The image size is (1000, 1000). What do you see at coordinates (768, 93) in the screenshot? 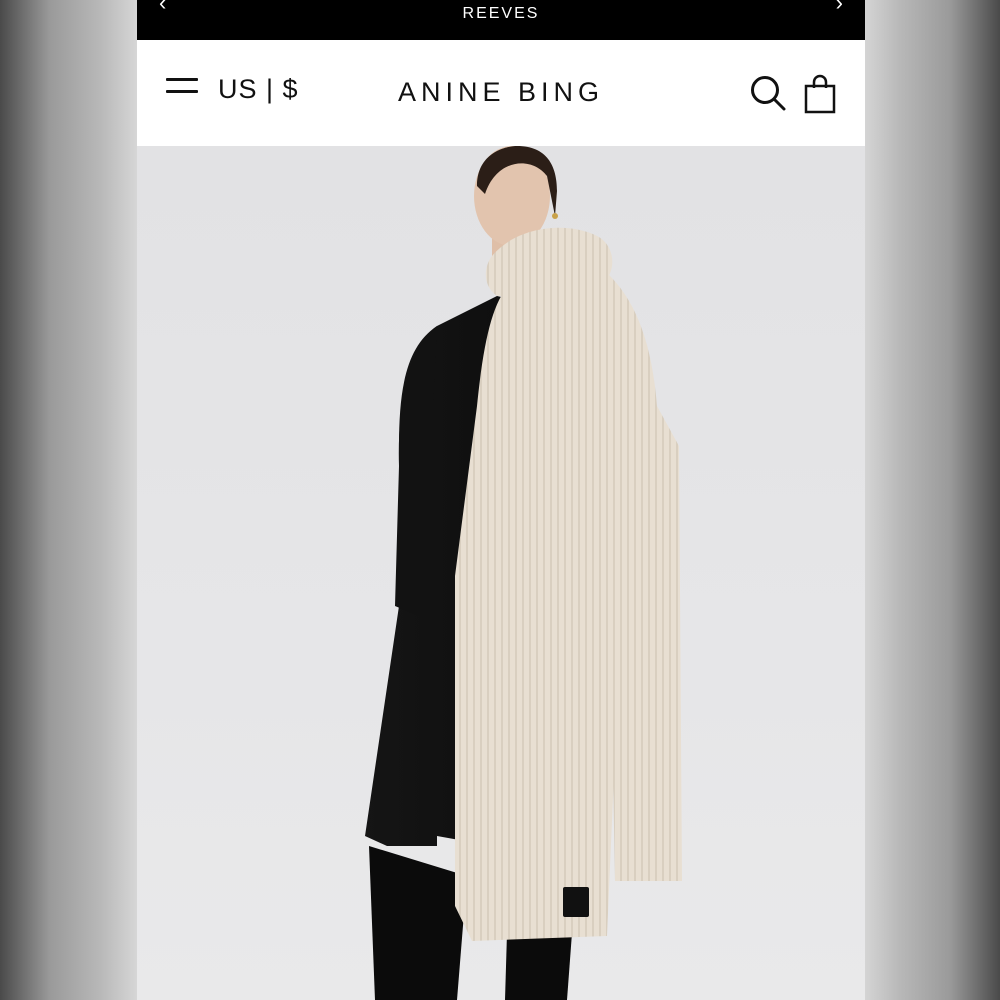
I see `search-icon` at bounding box center [768, 93].